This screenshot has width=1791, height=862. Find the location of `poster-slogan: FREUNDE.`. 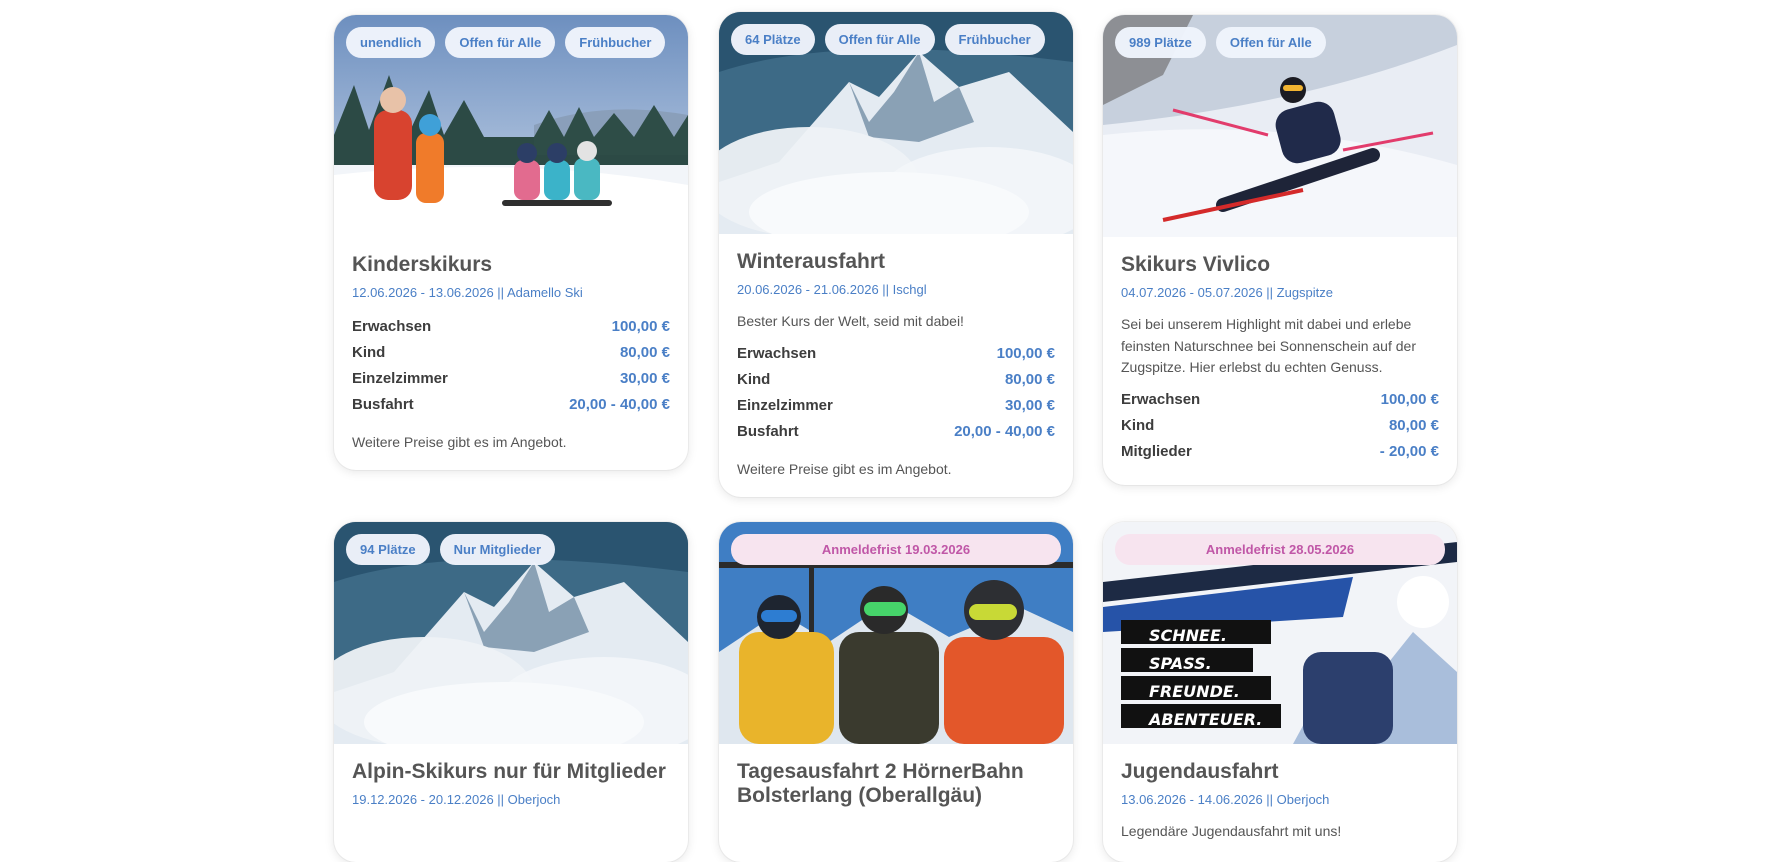

poster-slogan: FREUNDE. is located at coordinates (1194, 691).